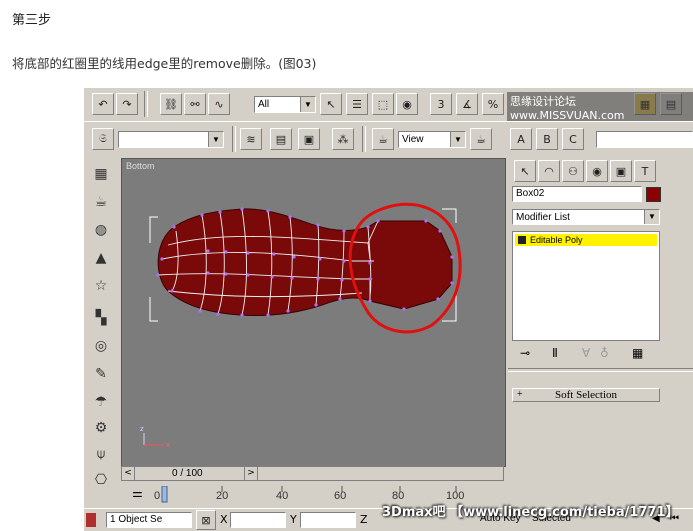 The width and height of the screenshot is (693, 531). What do you see at coordinates (331, 104) in the screenshot?
I see `select-object-icon: ↖` at bounding box center [331, 104].